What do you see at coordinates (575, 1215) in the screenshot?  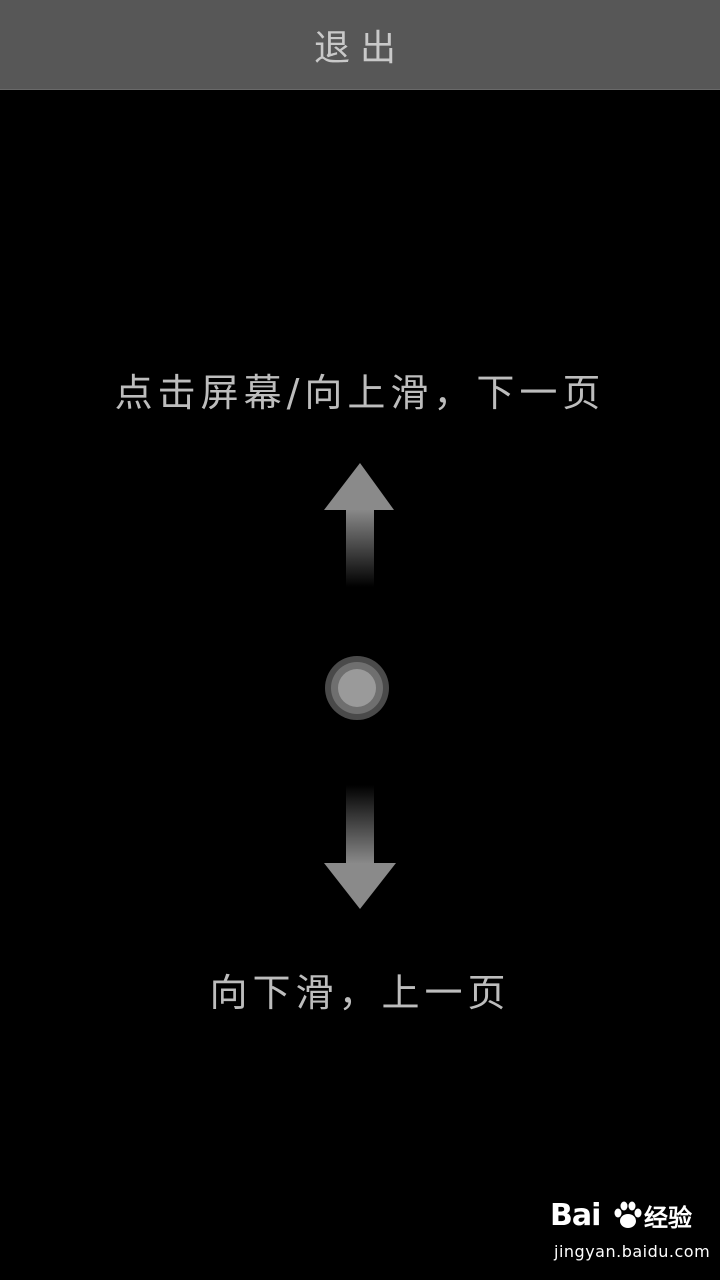 I see `watermark-logo-text: Bai` at bounding box center [575, 1215].